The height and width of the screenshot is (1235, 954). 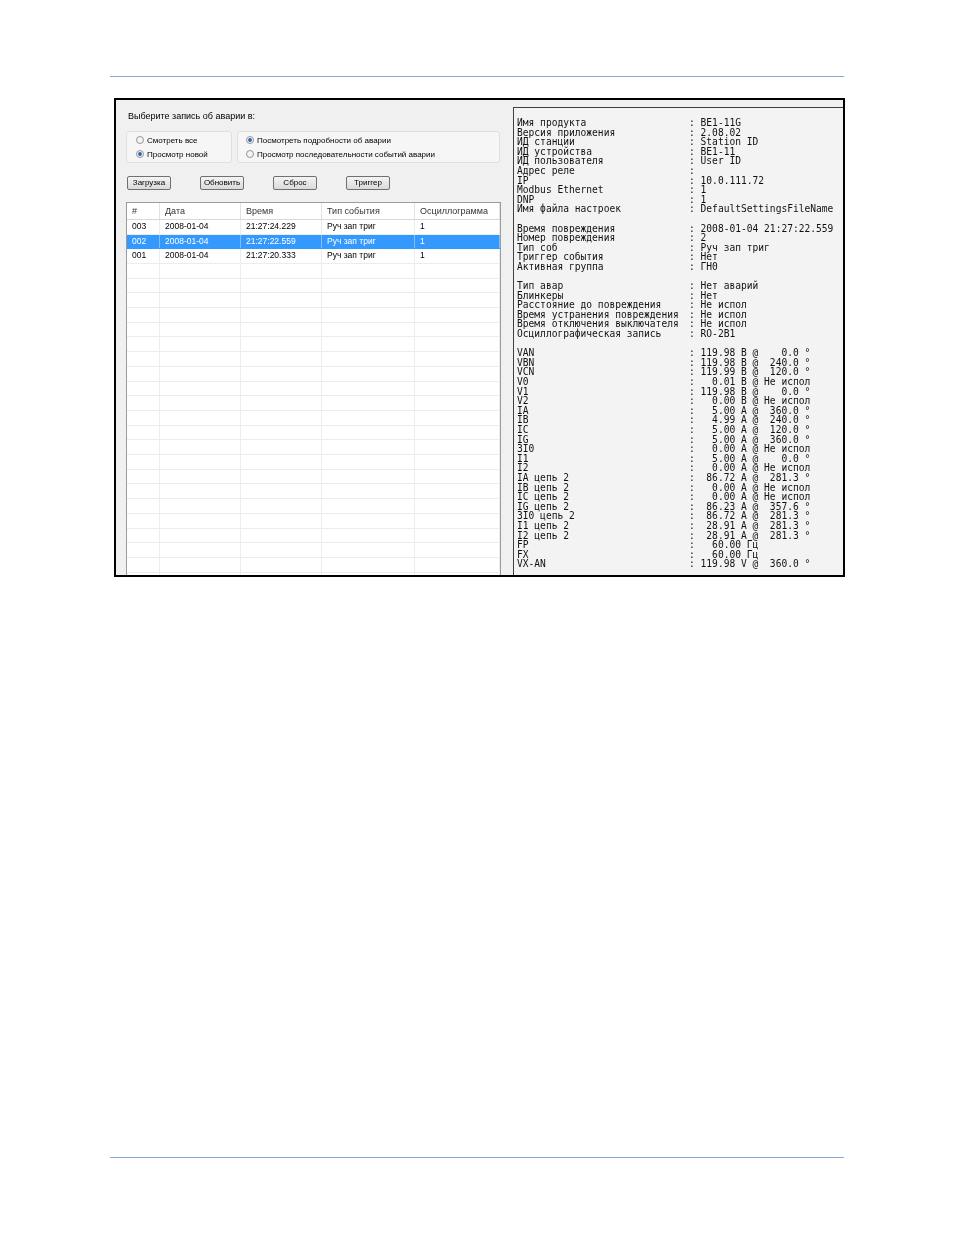 I want to click on report-label: I1 цепь 2, so click(x=543, y=525).